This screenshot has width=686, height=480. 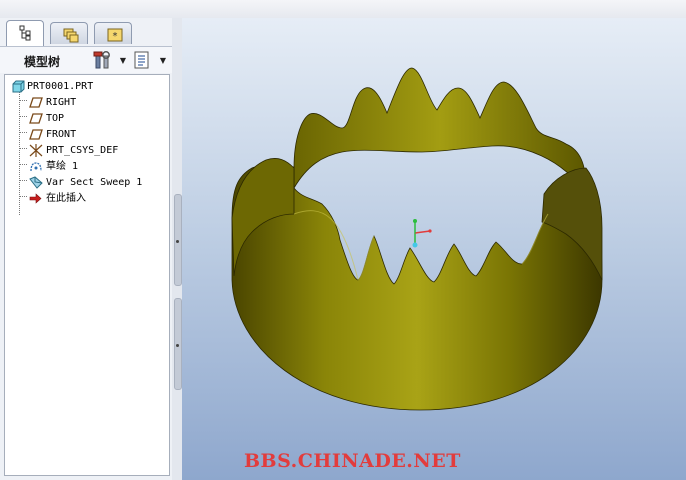 I want to click on tree-item-label: RIGHT, so click(x=61, y=102).